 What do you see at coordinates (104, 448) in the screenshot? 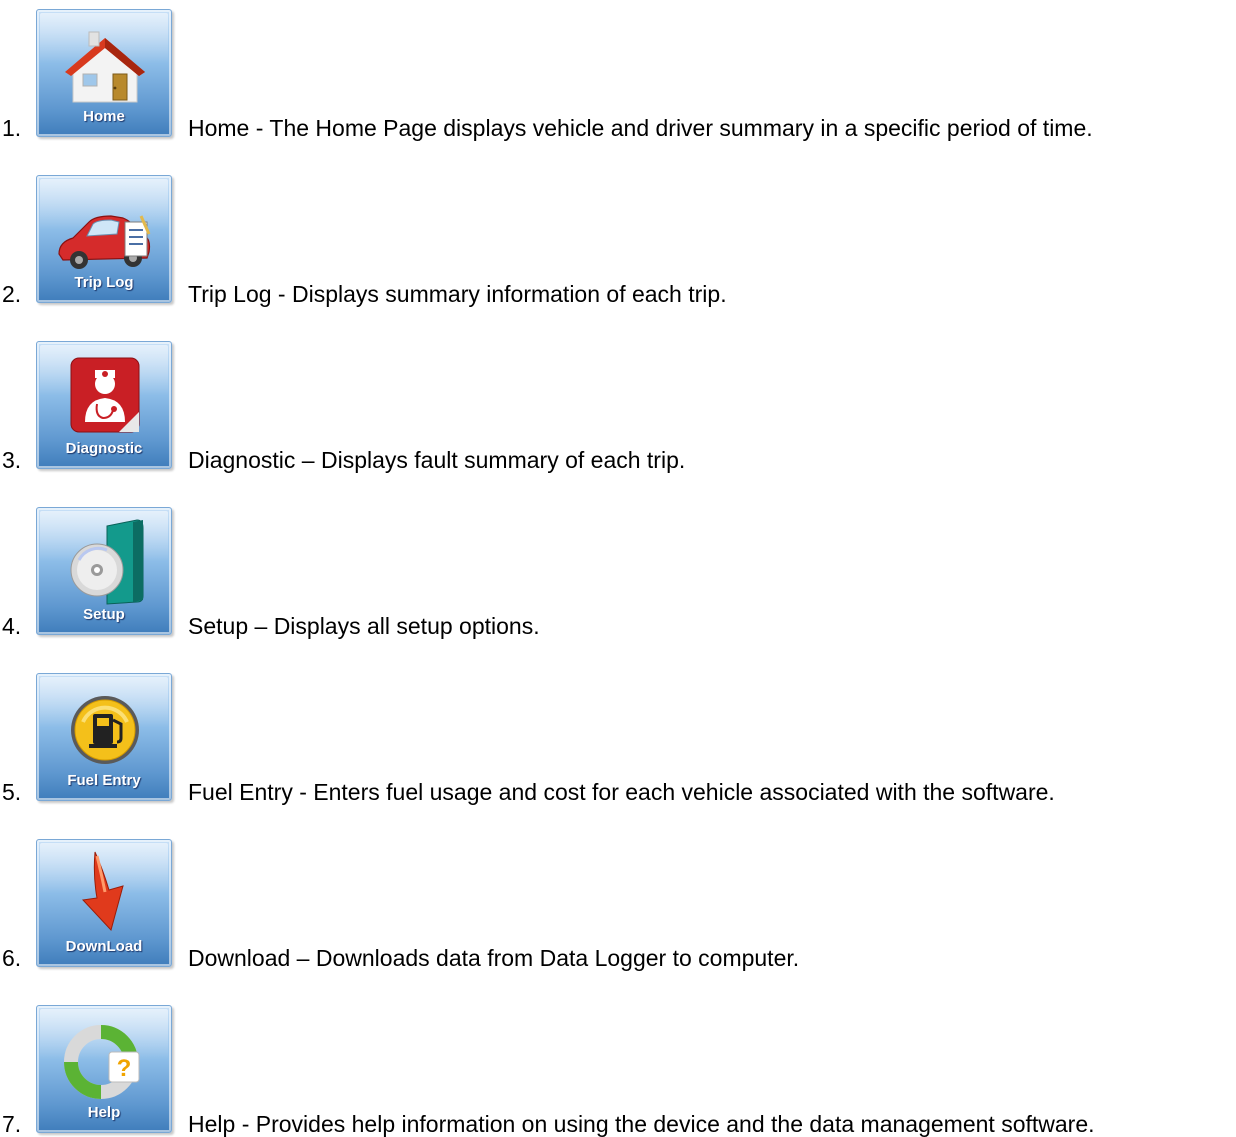
I see `diagnostic-button-label: Diagnostic` at bounding box center [104, 448].